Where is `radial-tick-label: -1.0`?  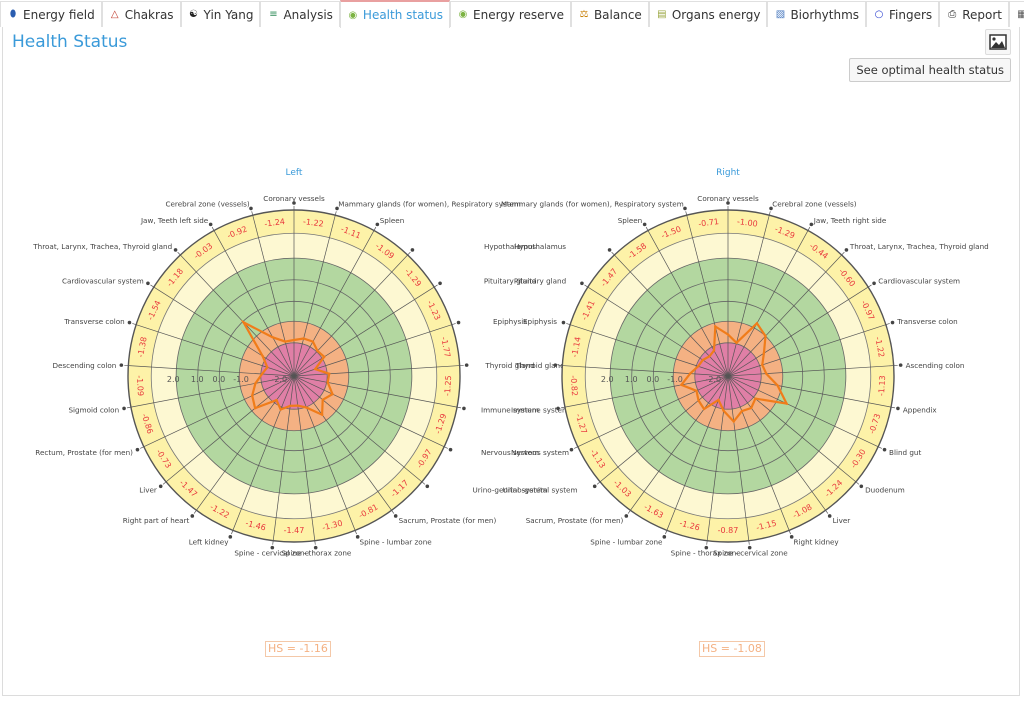 radial-tick-label: -1.0 is located at coordinates (241, 379).